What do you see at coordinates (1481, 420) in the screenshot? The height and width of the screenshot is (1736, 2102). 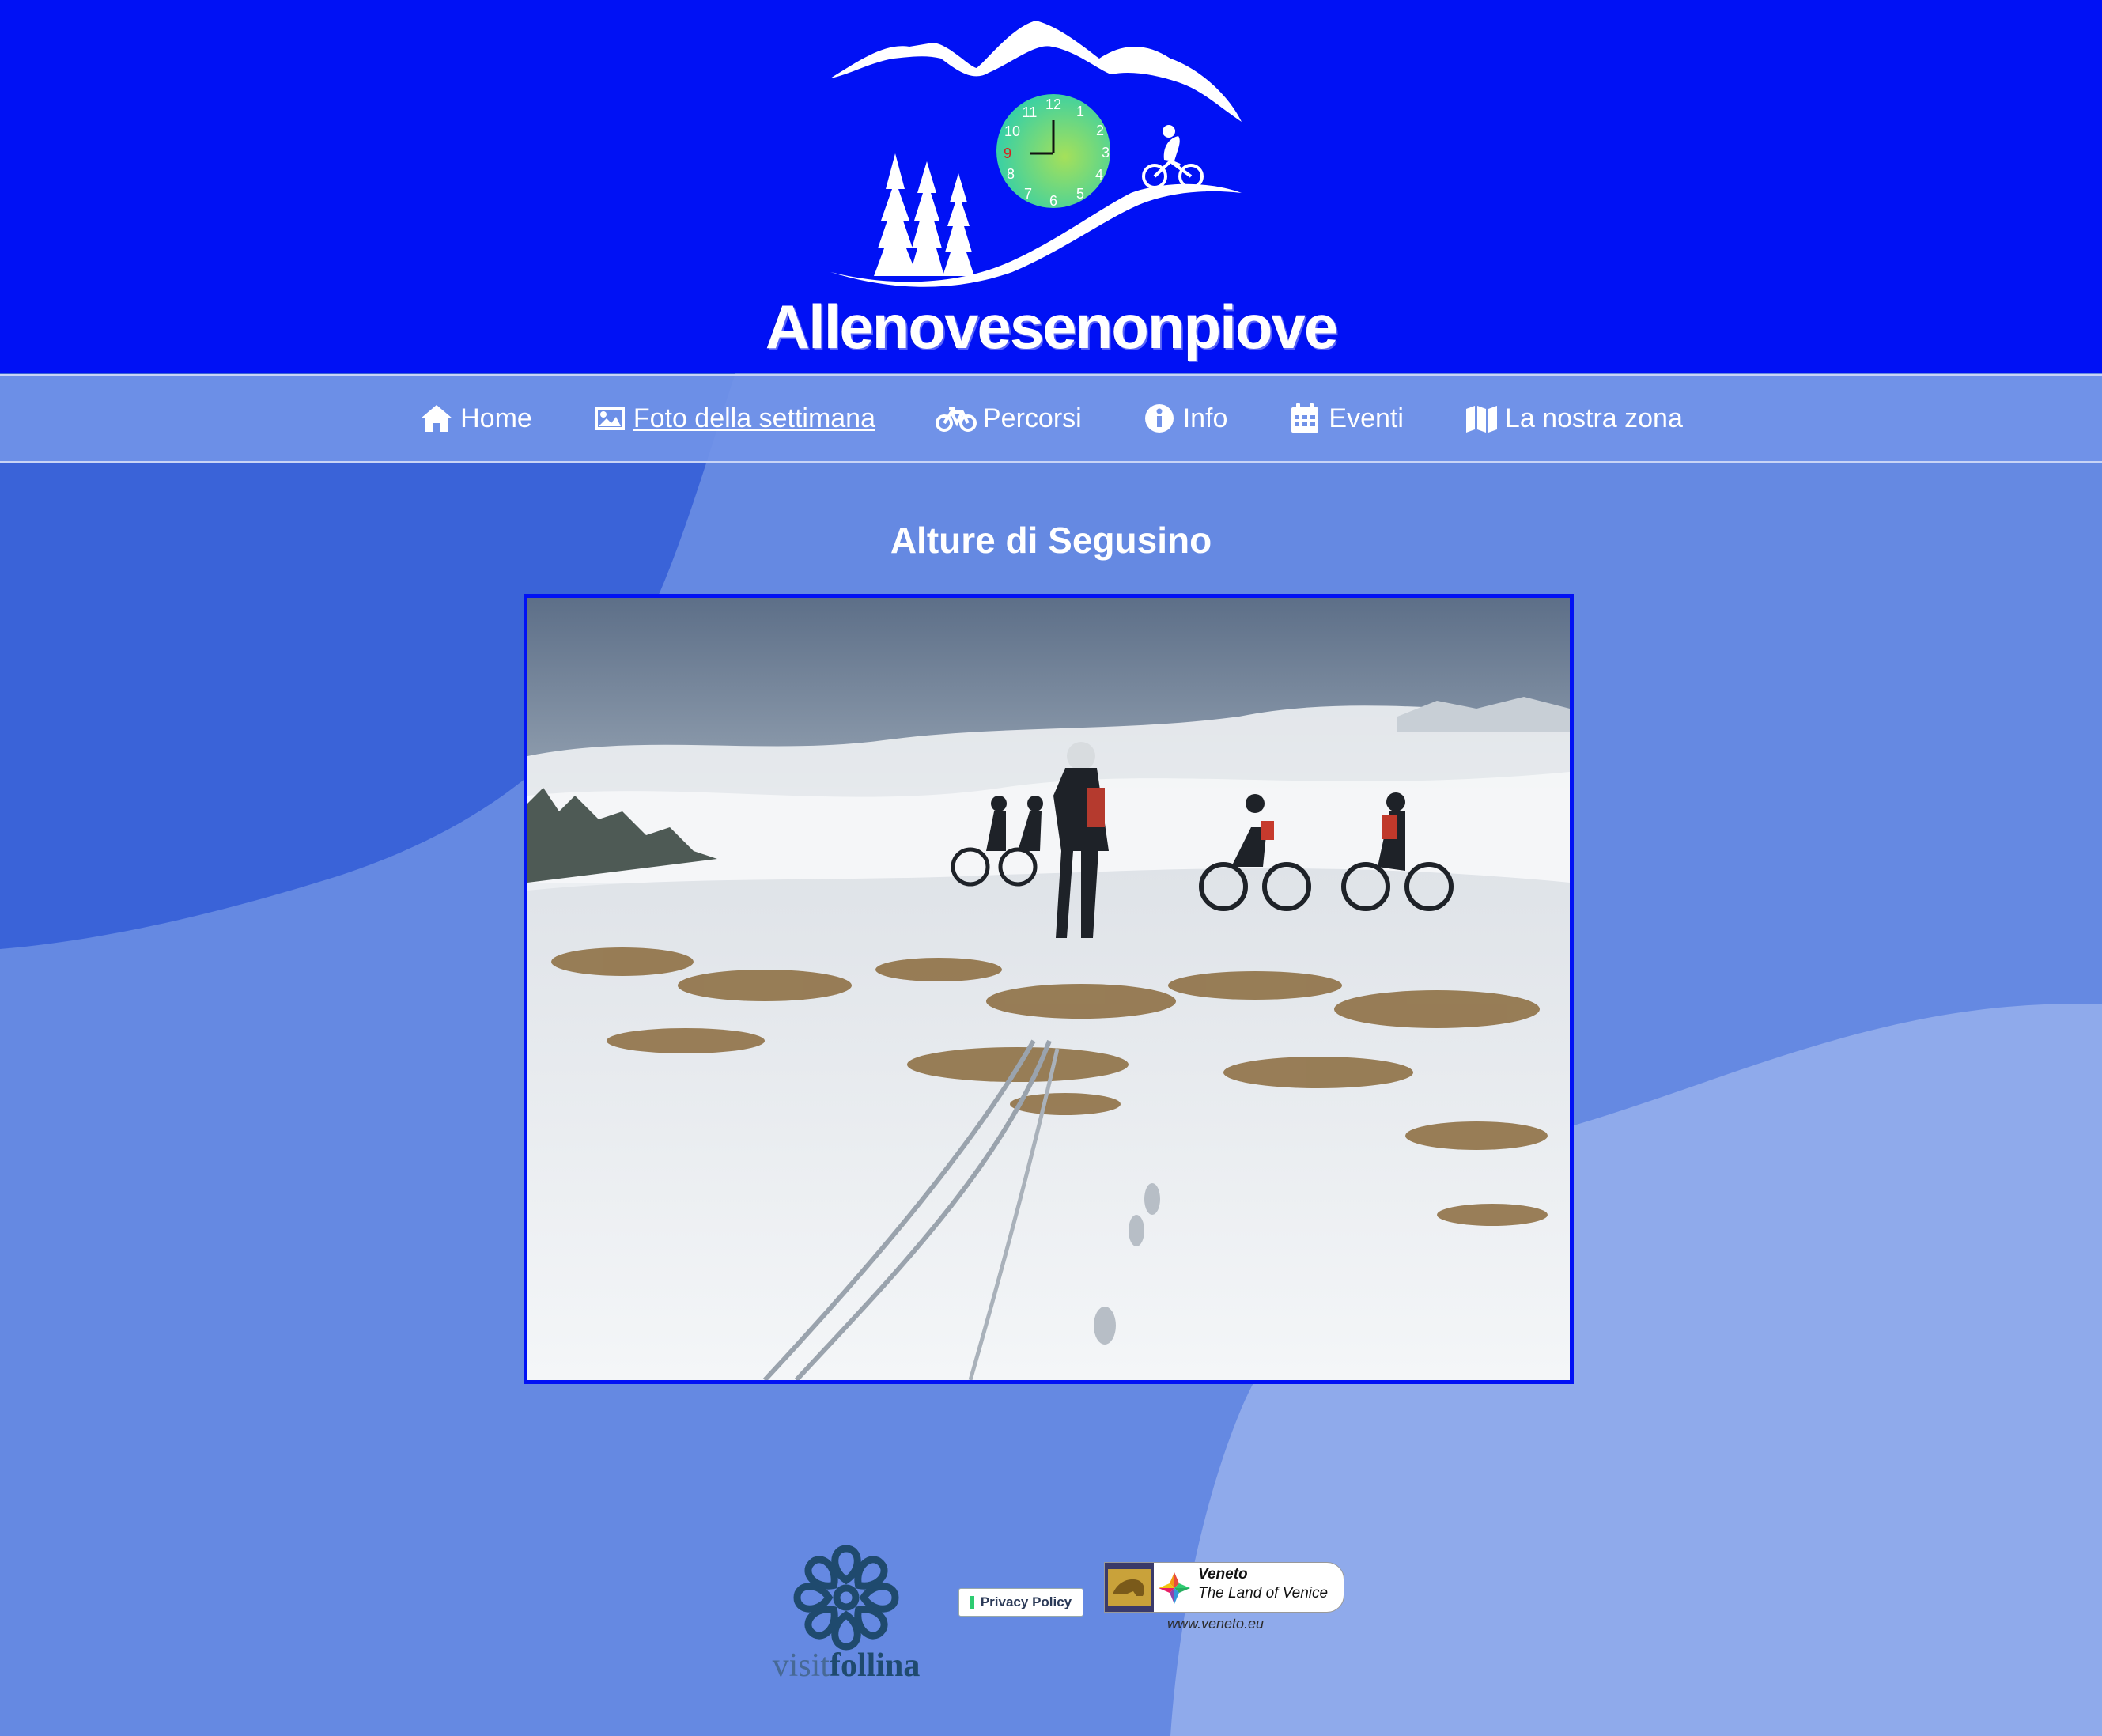 I see `map-icon` at bounding box center [1481, 420].